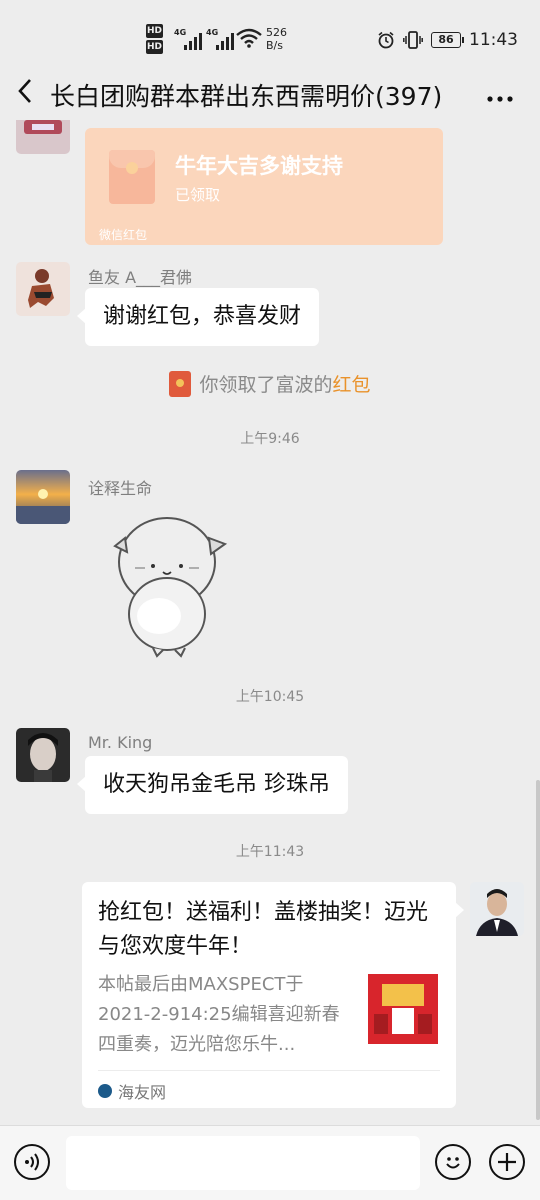 The width and height of the screenshot is (540, 1200). What do you see at coordinates (246, 96) in the screenshot?
I see `chat-title: 长白团购群本群出东西需明价(397)` at bounding box center [246, 96].